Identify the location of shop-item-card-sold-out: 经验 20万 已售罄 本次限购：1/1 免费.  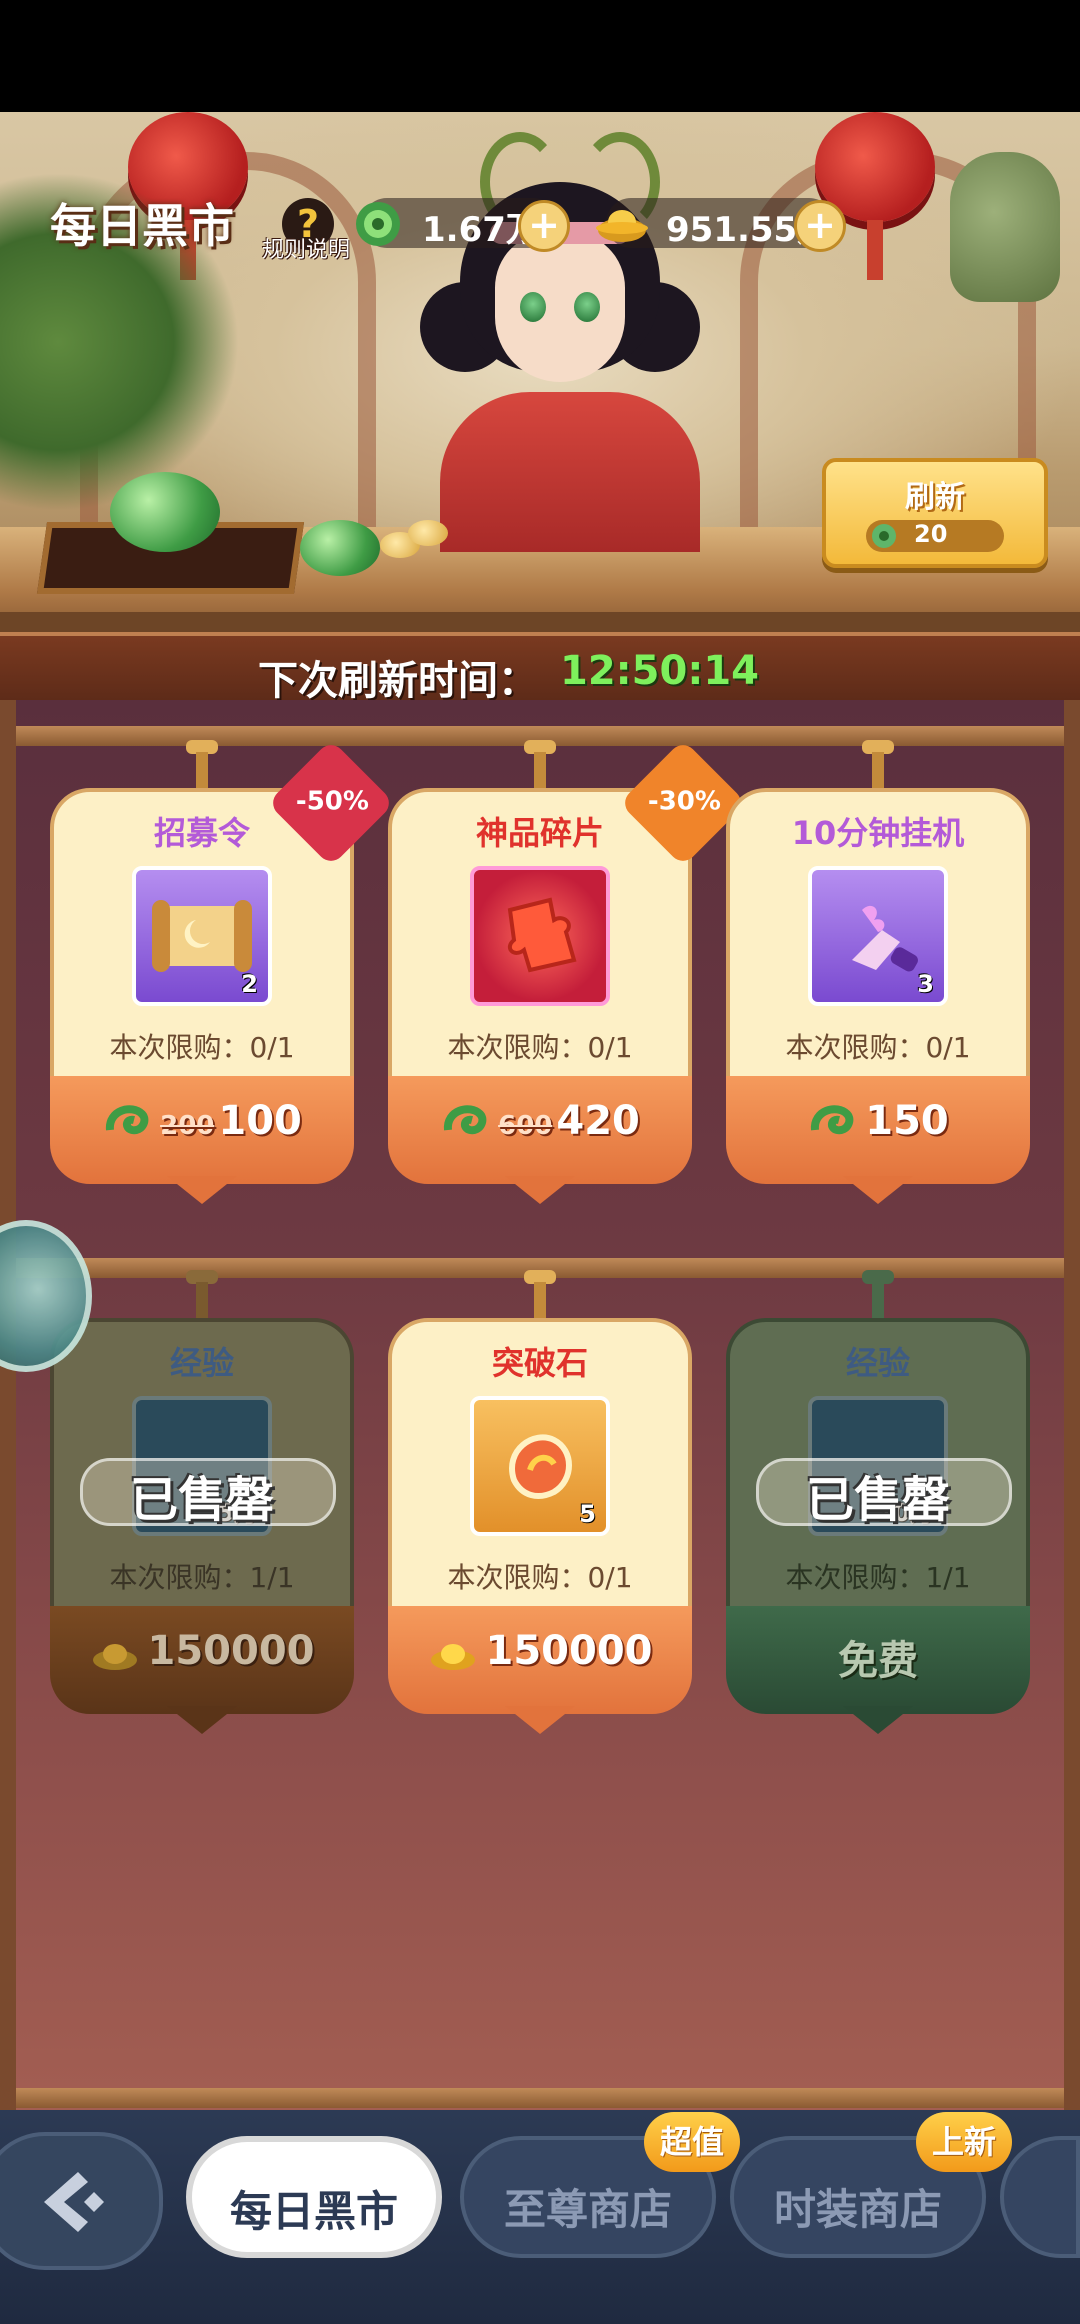
(878, 1515).